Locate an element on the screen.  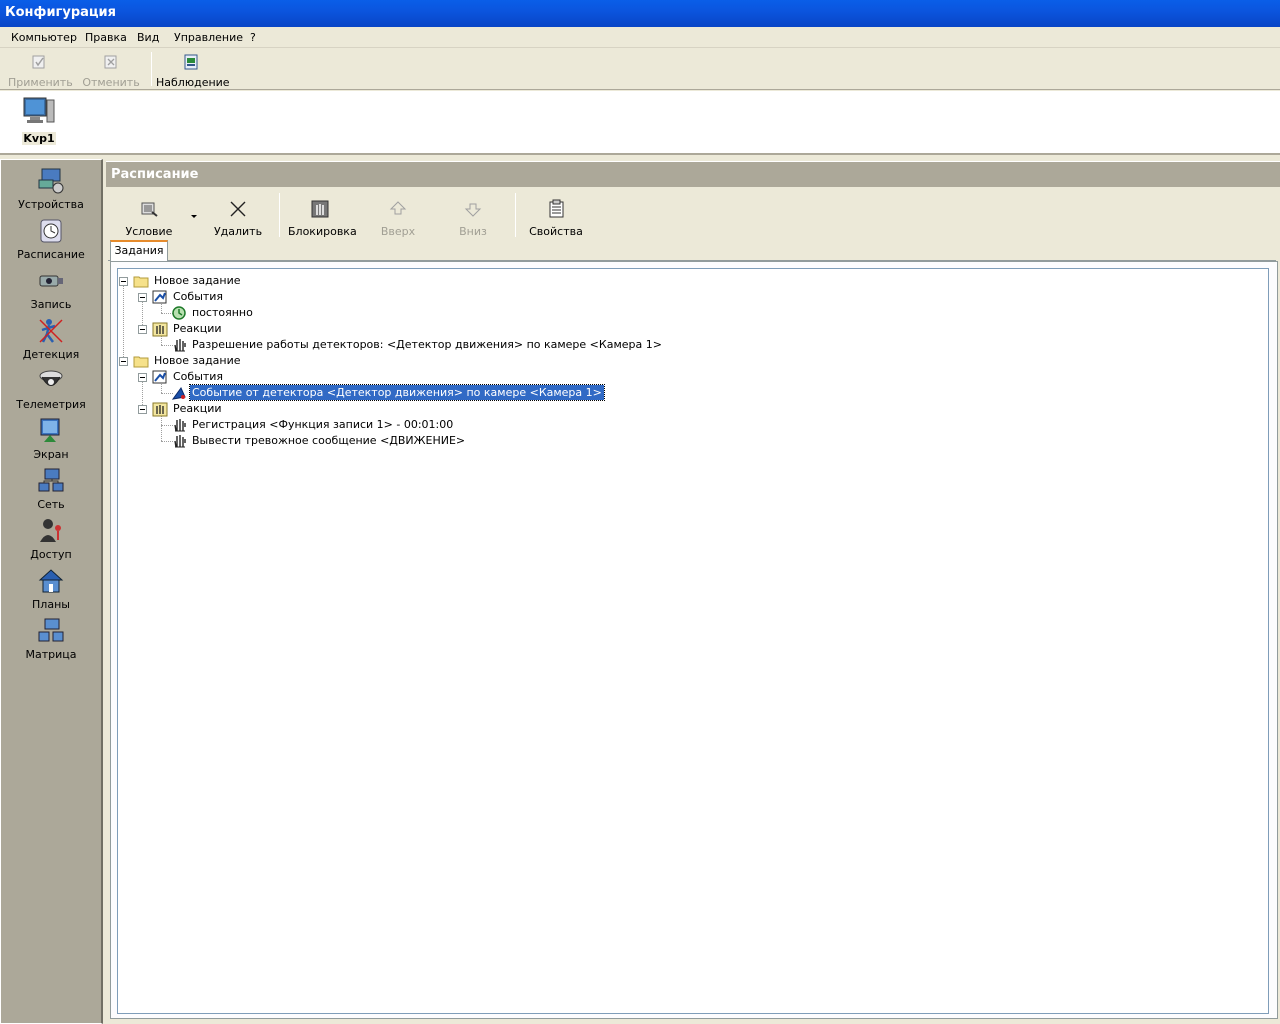
cancel-icon is located at coordinates (110, 62).